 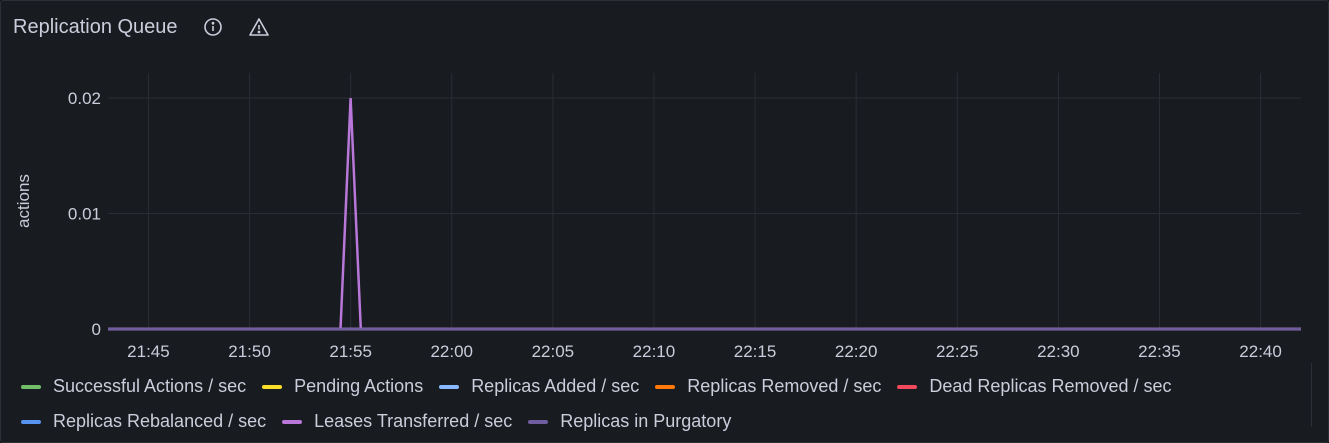 What do you see at coordinates (160, 421) in the screenshot?
I see `legend-label: Replicas Rebalanced / sec` at bounding box center [160, 421].